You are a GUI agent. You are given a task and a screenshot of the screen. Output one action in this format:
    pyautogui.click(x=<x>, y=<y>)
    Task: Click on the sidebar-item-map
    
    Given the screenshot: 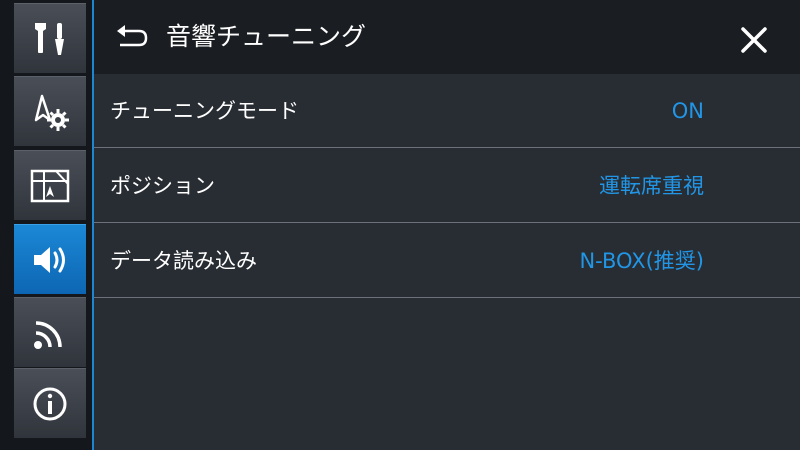 What is the action you would take?
    pyautogui.click(x=50, y=185)
    